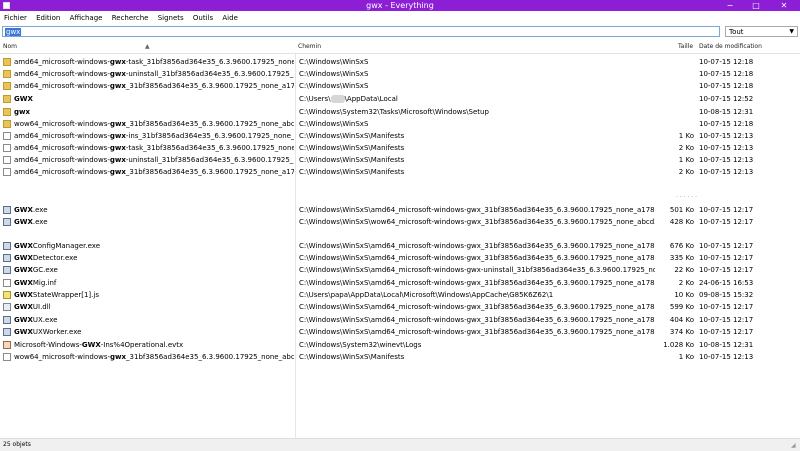 The width and height of the screenshot is (800, 451). Describe the element at coordinates (685, 46) in the screenshot. I see `column-size-header: Taille` at that location.